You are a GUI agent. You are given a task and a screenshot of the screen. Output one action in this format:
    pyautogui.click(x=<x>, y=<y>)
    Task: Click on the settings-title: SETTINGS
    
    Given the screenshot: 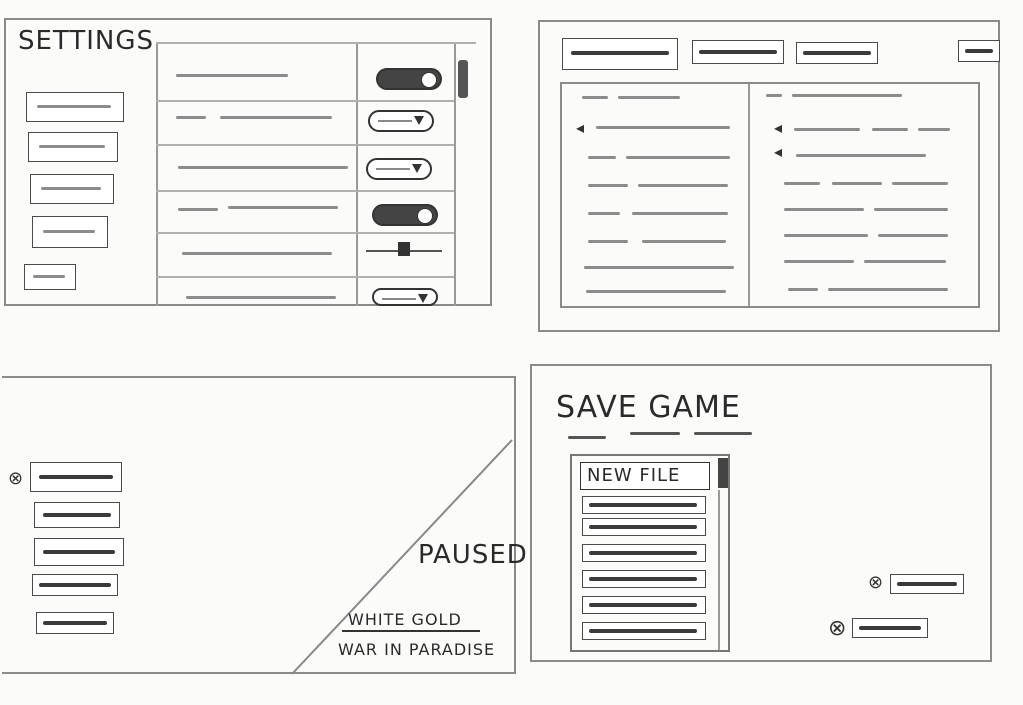 What is the action you would take?
    pyautogui.click(x=86, y=41)
    